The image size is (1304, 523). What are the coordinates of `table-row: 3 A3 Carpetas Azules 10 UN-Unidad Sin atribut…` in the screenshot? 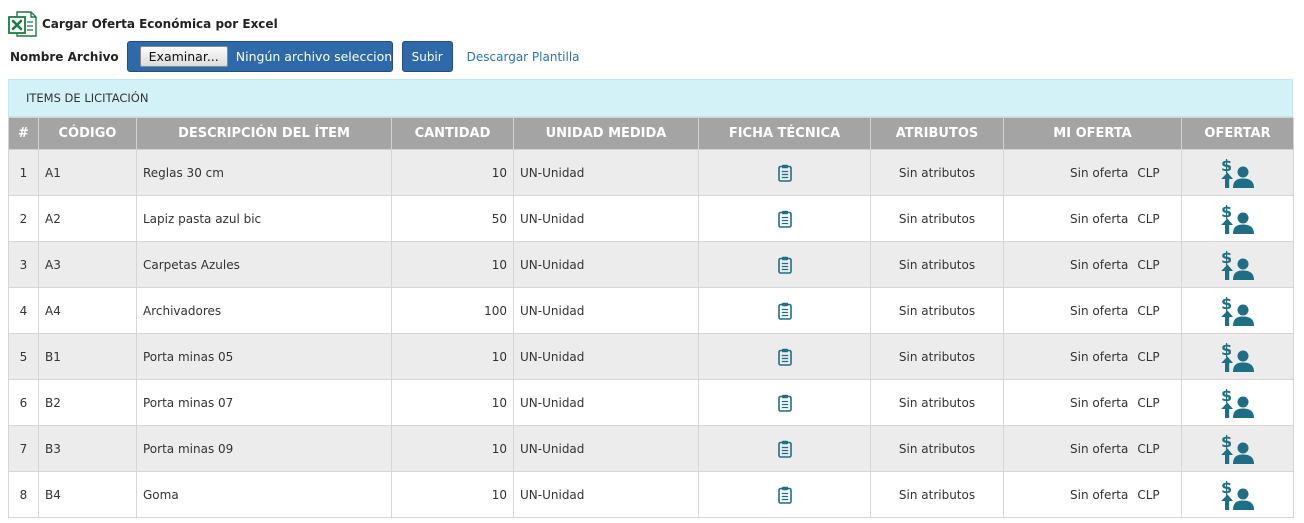 It's located at (651, 264).